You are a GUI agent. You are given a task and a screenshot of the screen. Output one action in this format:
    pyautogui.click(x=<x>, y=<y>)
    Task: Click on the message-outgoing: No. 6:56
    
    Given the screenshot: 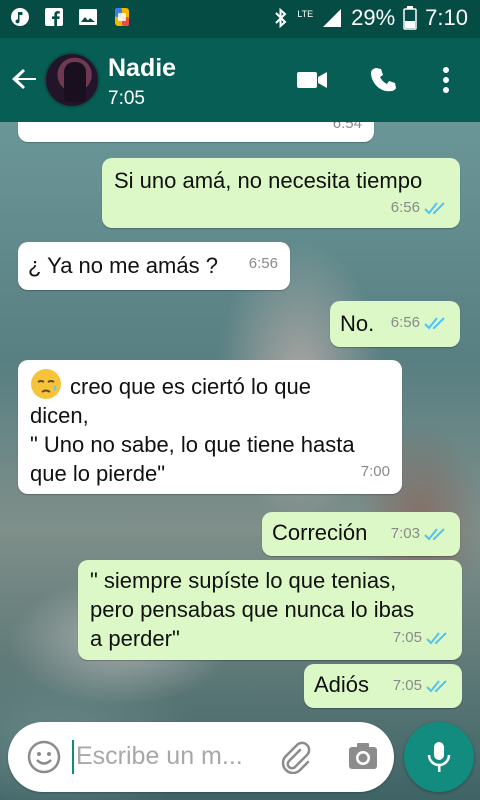 What is the action you would take?
    pyautogui.click(x=395, y=324)
    